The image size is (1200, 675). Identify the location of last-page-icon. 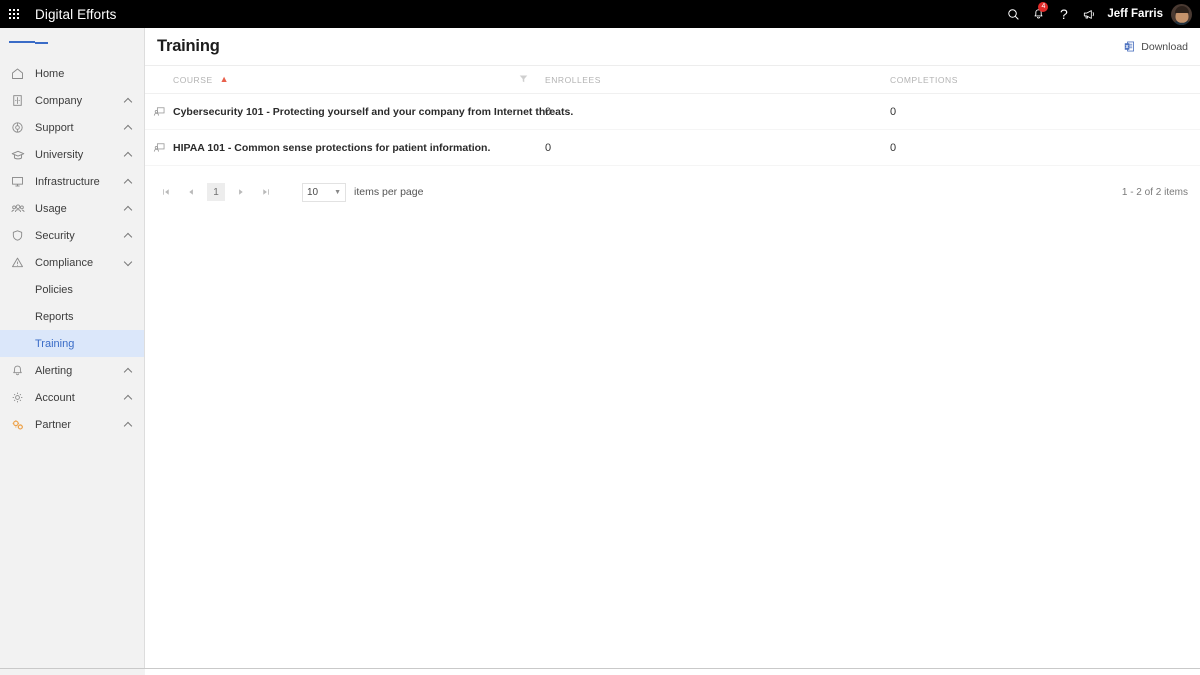
(266, 192).